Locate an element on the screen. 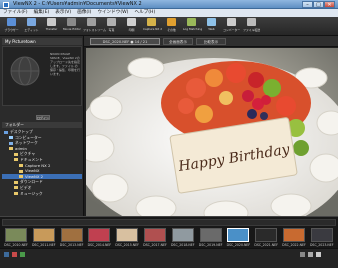 The width and height of the screenshot is (338, 268). view-tab: DSC_2020.NEF ● 14 / 21 is located at coordinates (125, 41).